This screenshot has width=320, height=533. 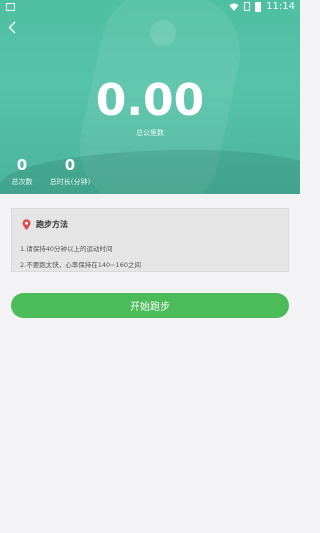 I want to click on runner-head, so click(x=163, y=33).